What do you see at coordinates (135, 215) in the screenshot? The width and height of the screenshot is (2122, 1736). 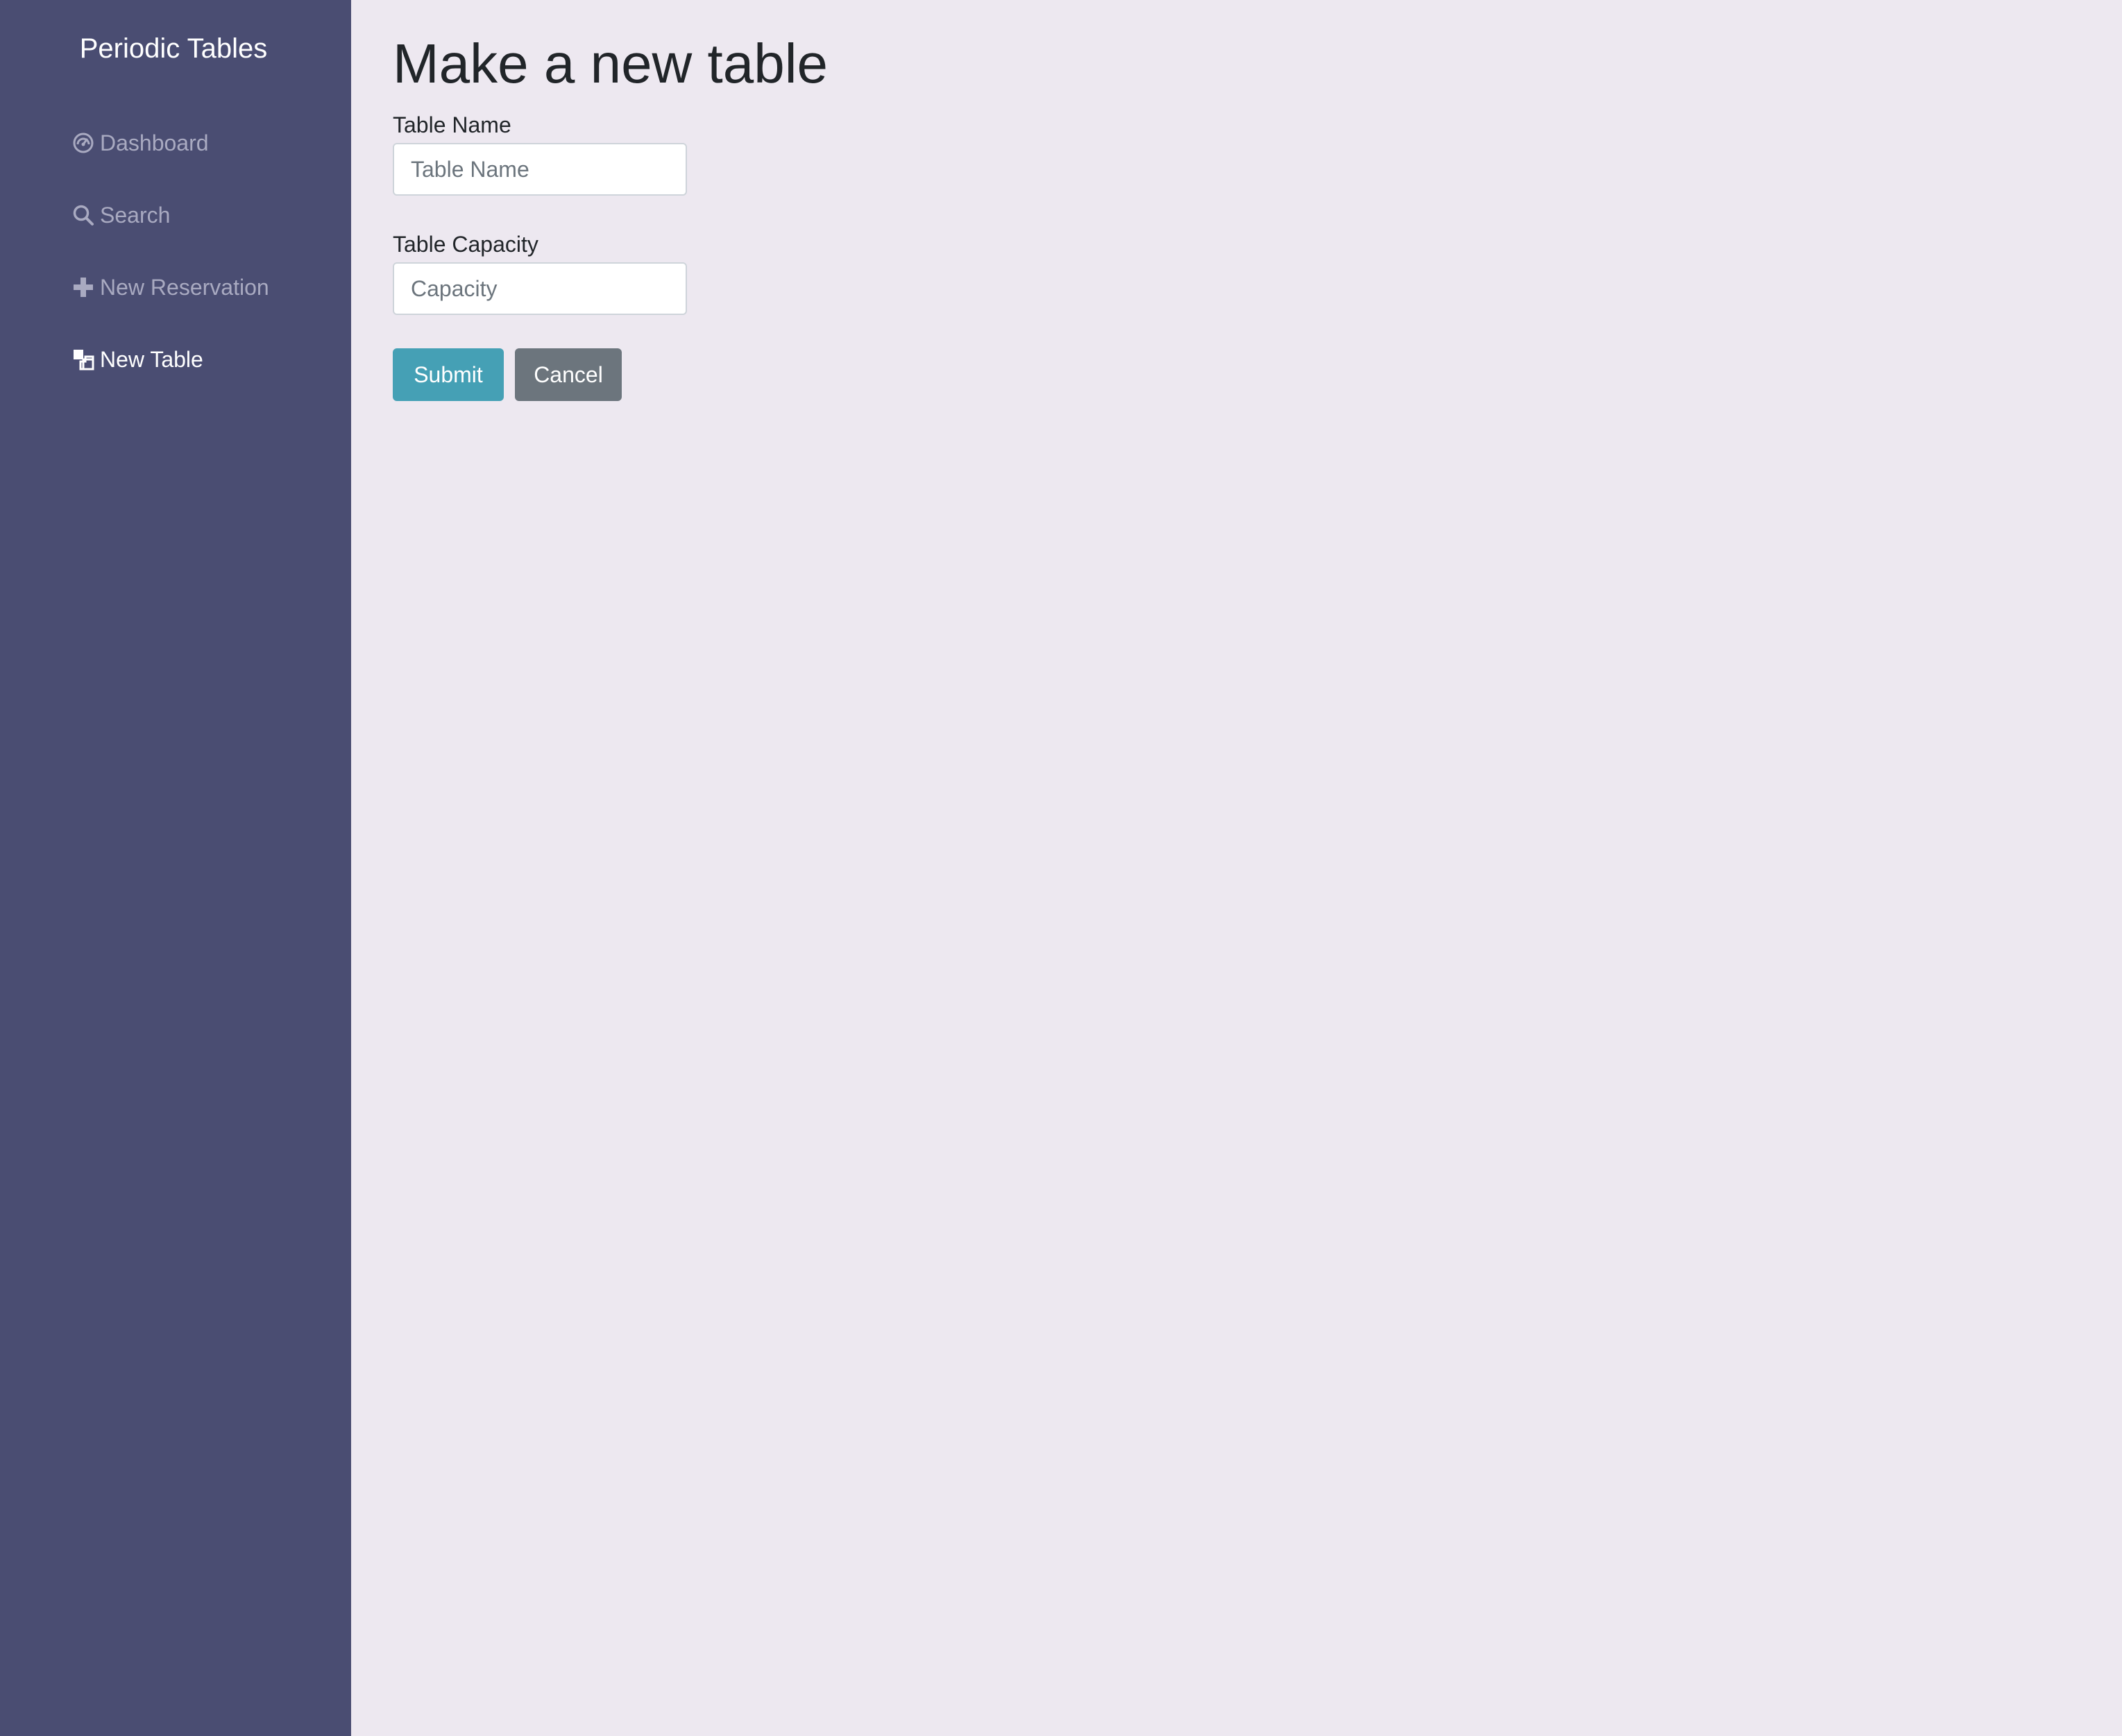 I see `sidebar-item-label: Search` at bounding box center [135, 215].